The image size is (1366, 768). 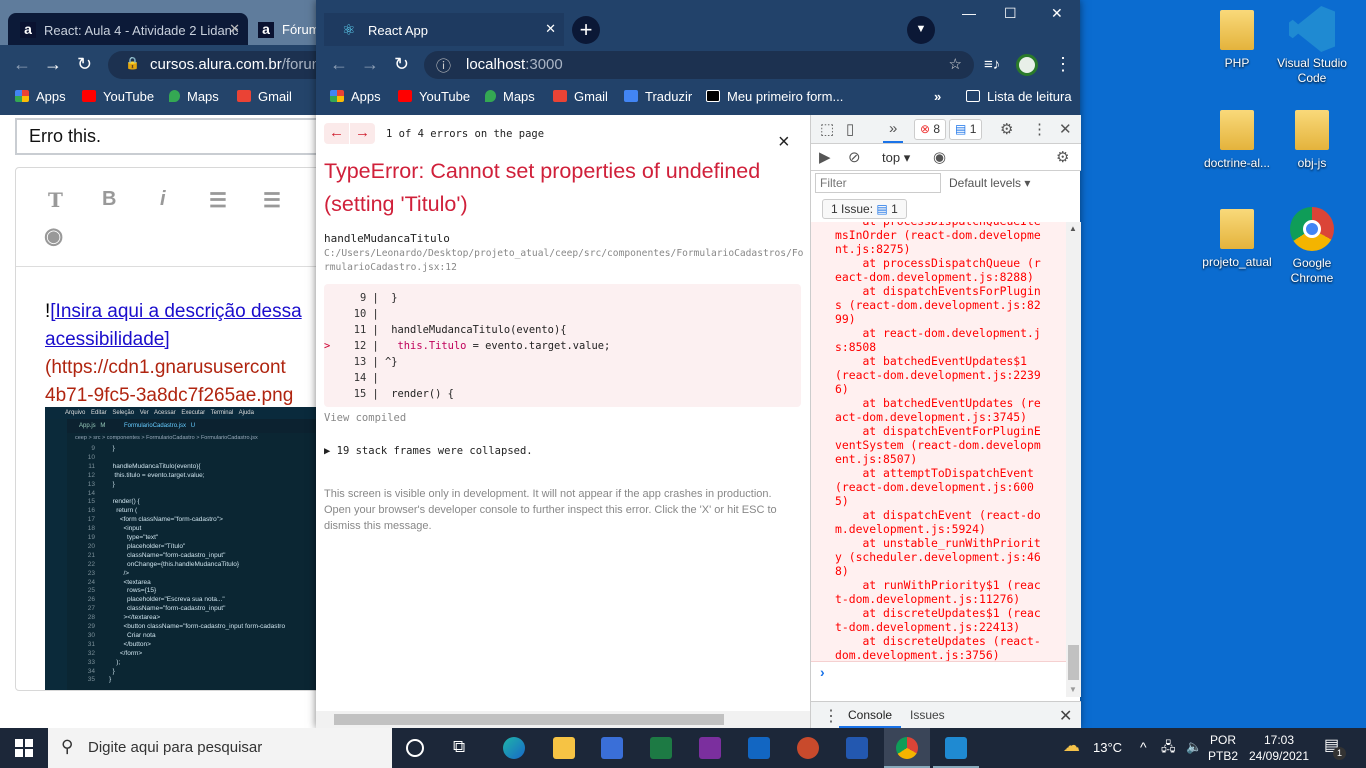 What do you see at coordinates (1062, 157) in the screenshot?
I see `console-settings-icon: ⚙` at bounding box center [1062, 157].